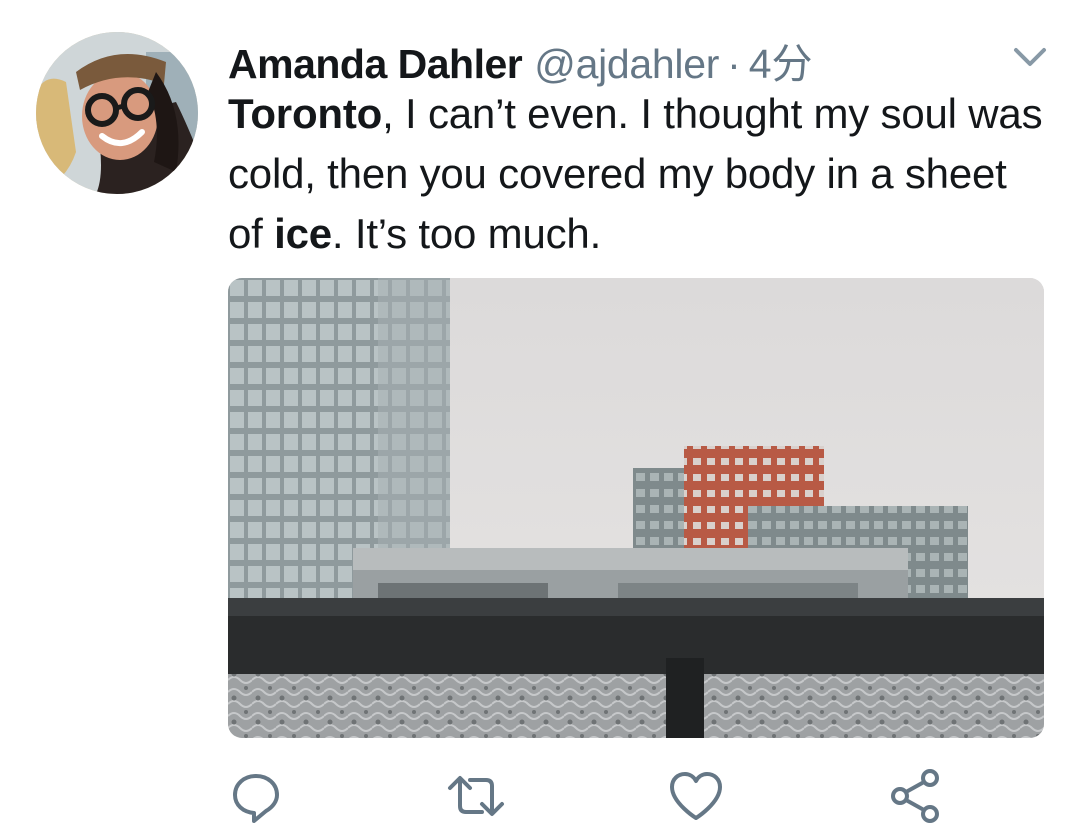  Describe the element at coordinates (626, 64) in the screenshot. I see `author-handle: @ajdahler` at that location.